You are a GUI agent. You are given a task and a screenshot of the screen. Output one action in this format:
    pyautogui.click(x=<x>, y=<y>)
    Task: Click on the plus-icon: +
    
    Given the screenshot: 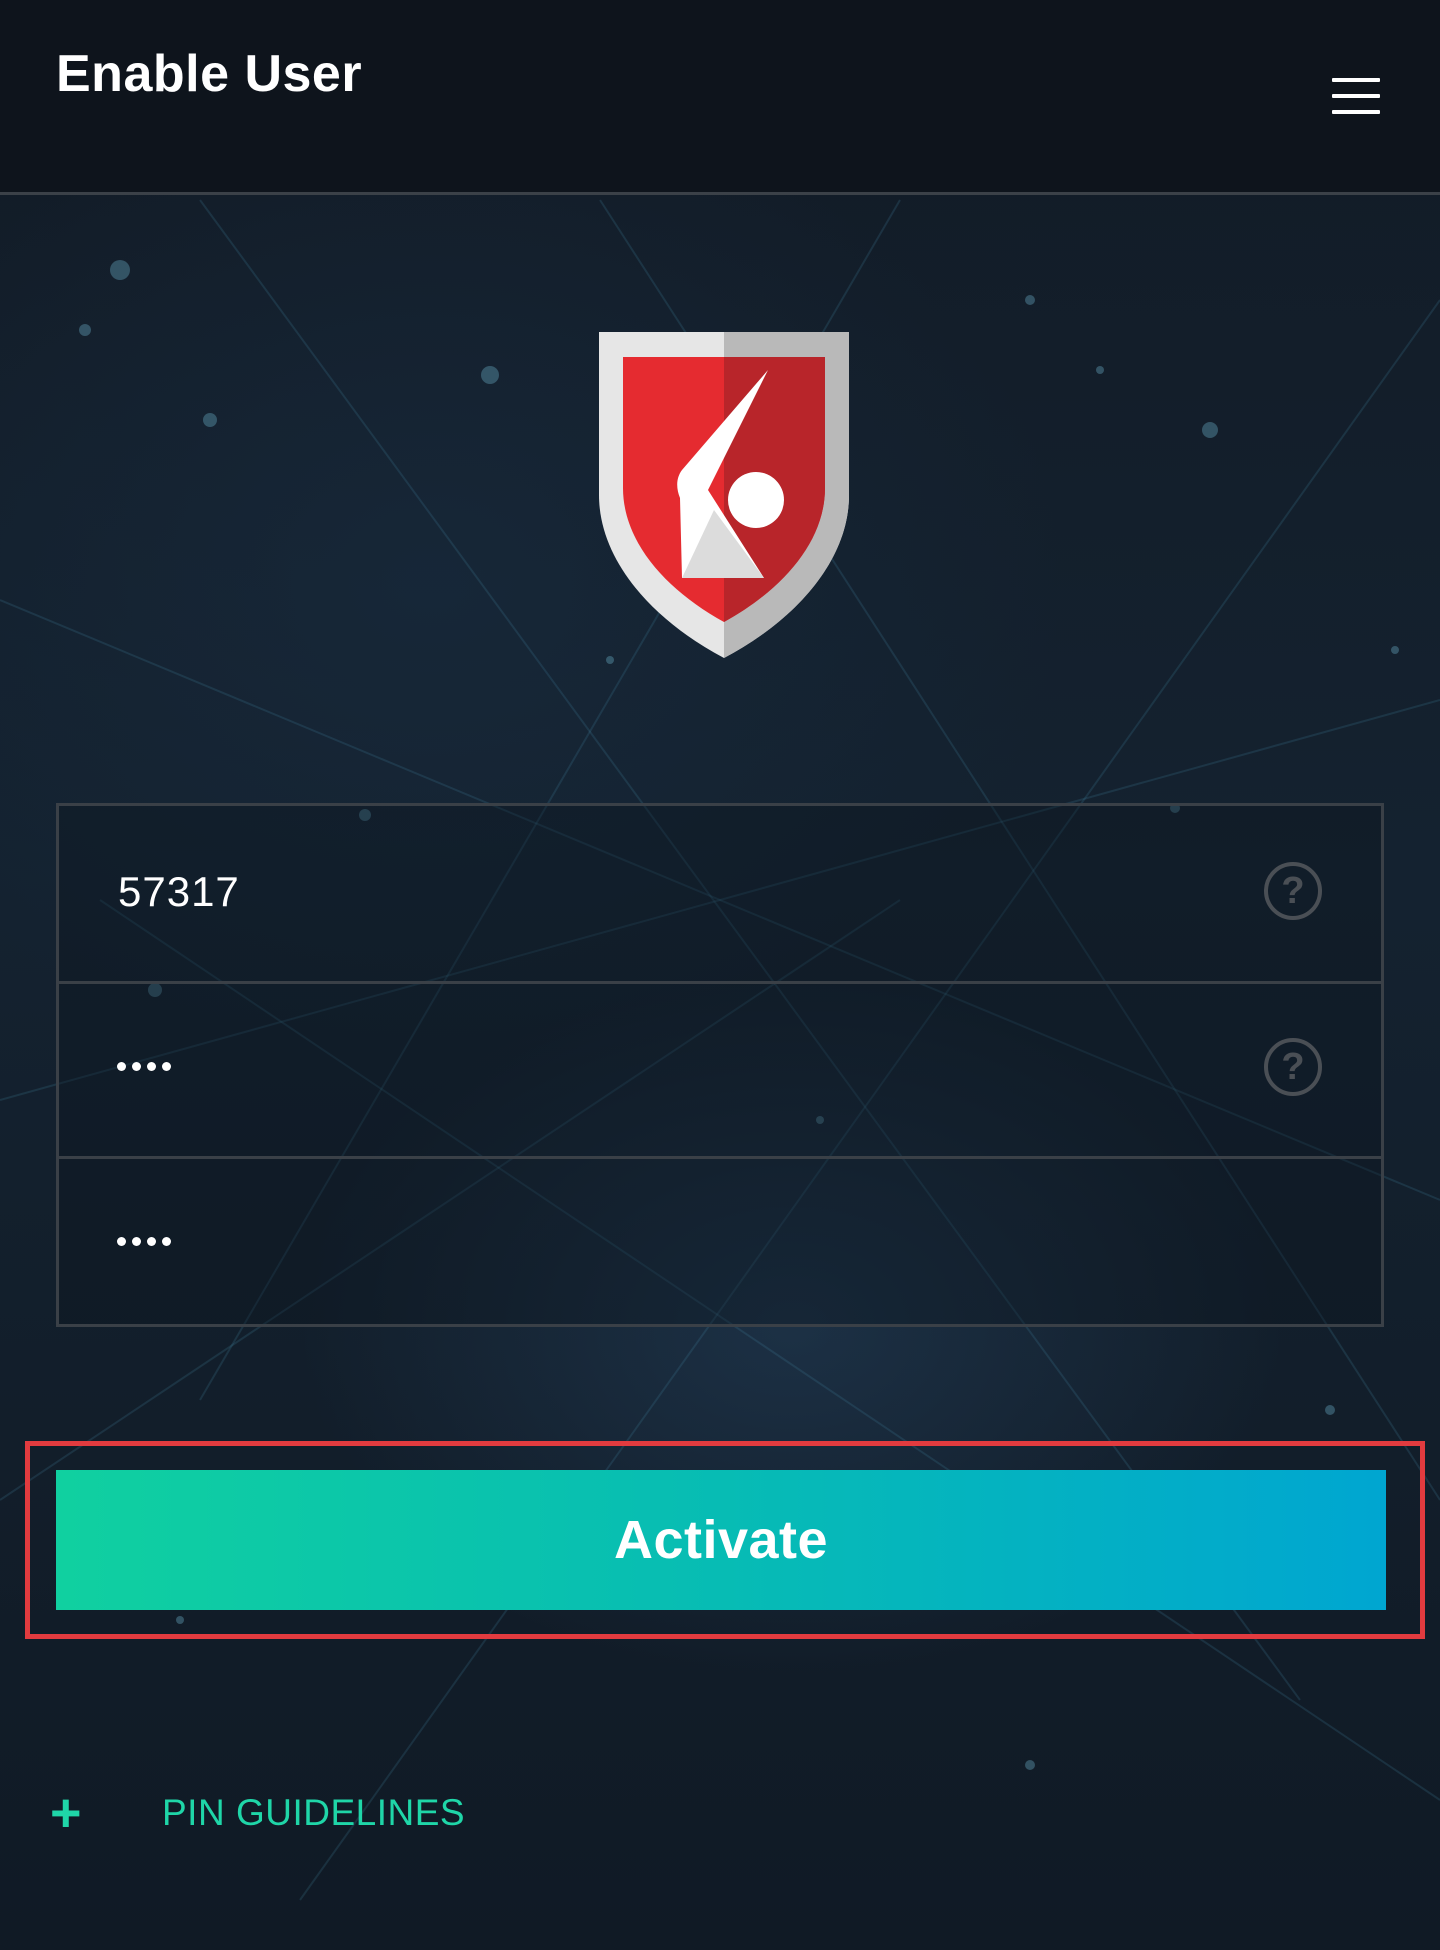 What is the action you would take?
    pyautogui.click(x=66, y=1813)
    